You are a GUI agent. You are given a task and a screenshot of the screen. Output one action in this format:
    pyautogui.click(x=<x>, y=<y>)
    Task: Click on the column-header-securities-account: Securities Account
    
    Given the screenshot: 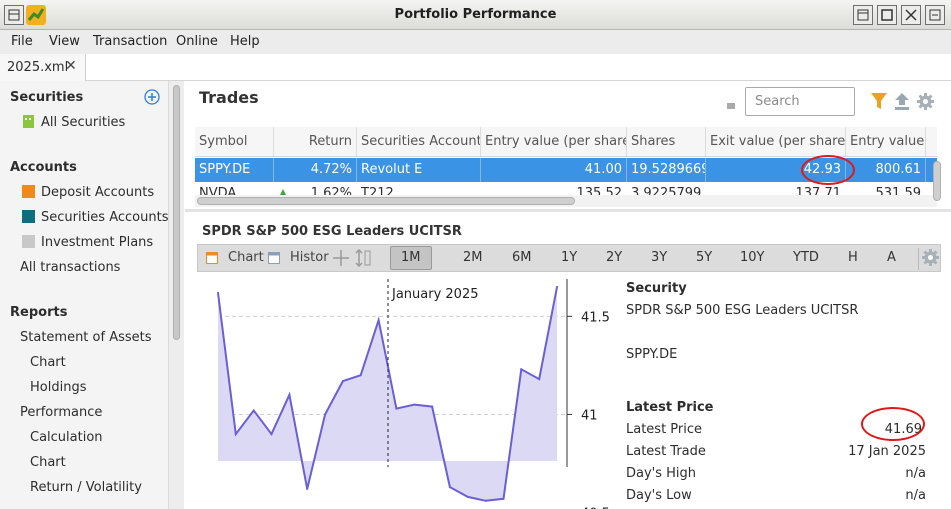 What is the action you would take?
    pyautogui.click(x=419, y=141)
    